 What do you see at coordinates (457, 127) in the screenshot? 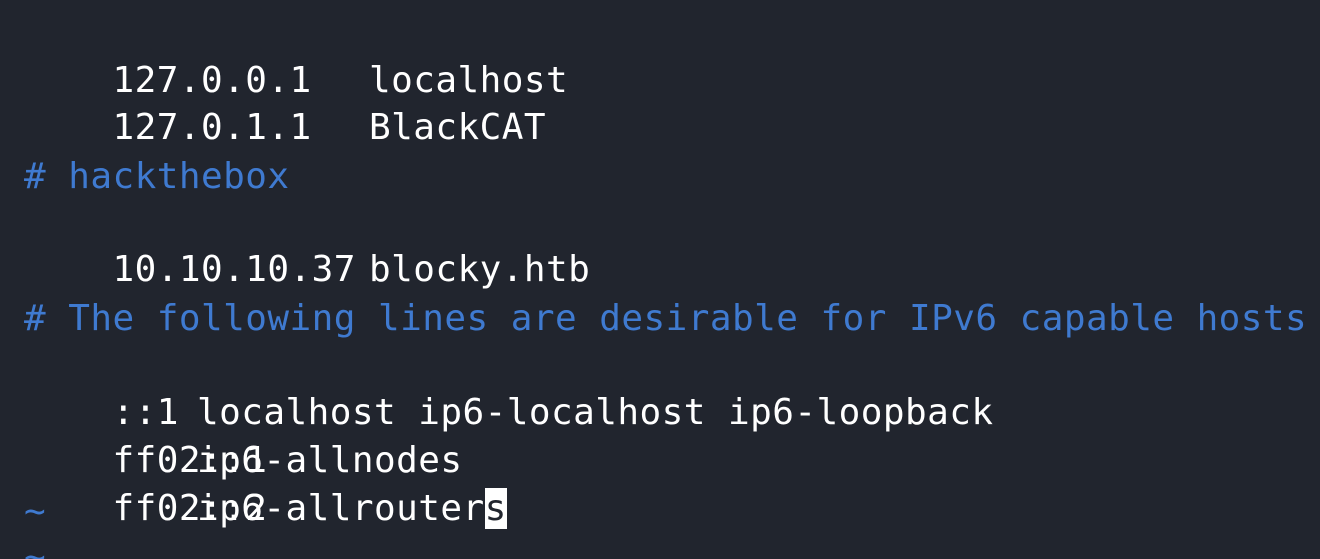
I see `hostname: BlackCAT` at bounding box center [457, 127].